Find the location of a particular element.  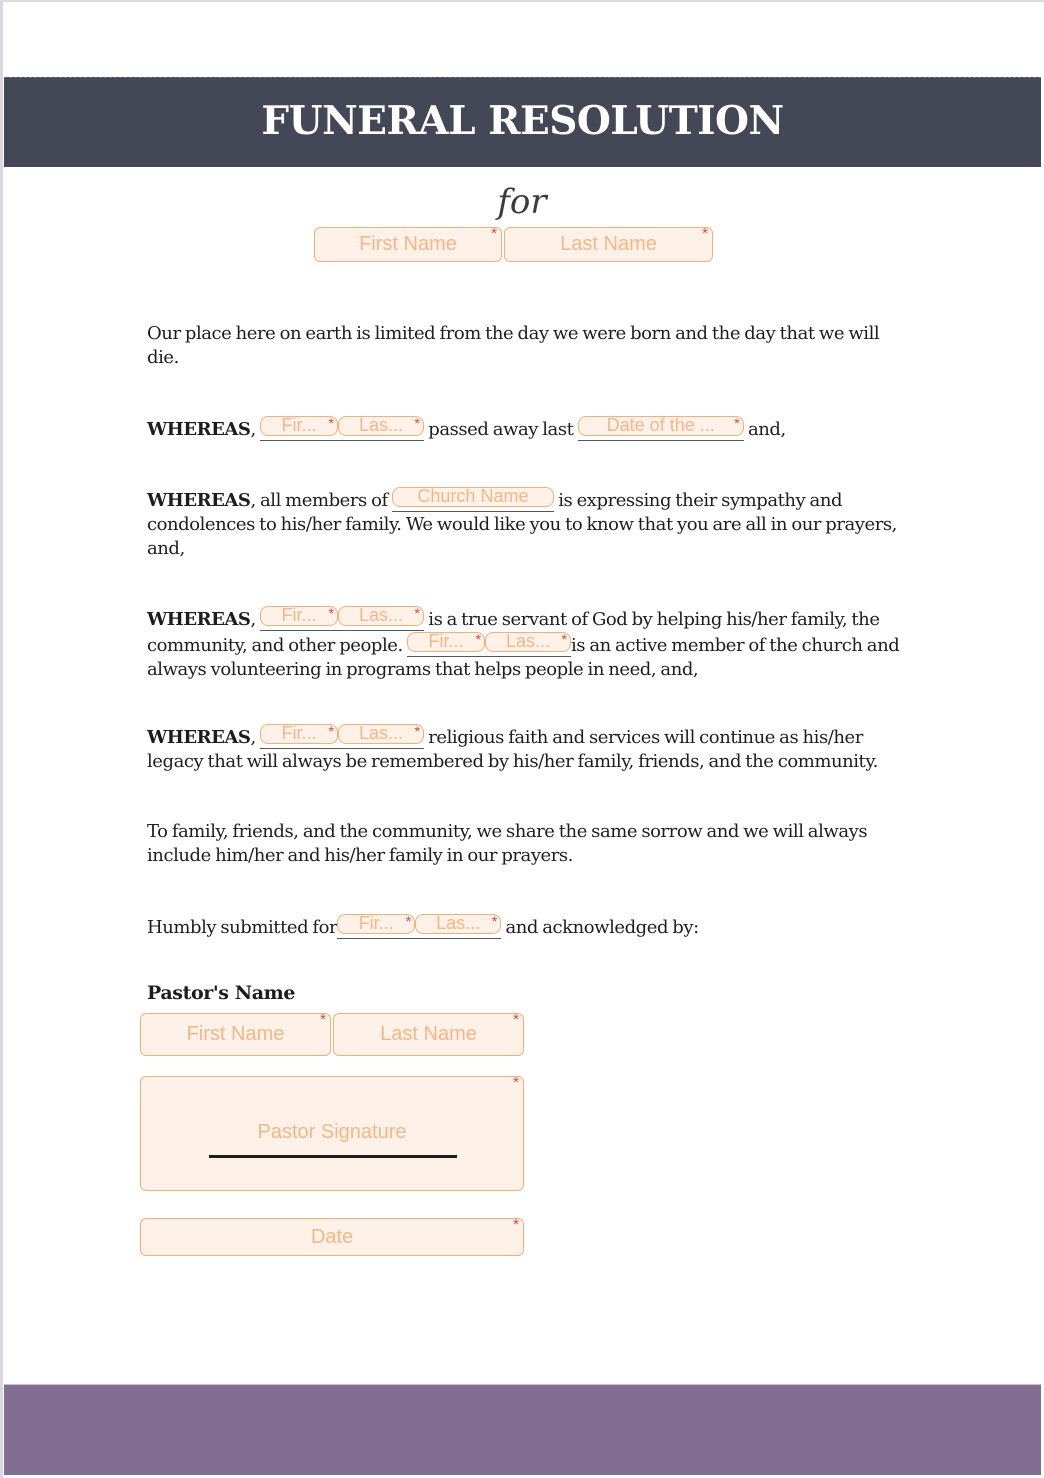

date-field-group: Date of the ... * is located at coordinates (660, 428).